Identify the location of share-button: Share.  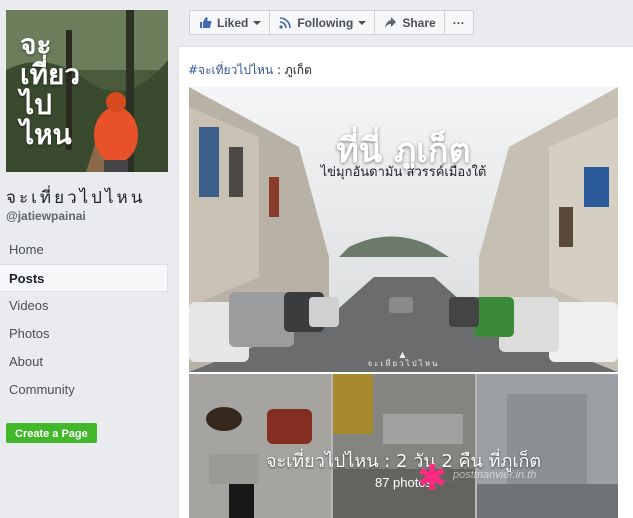
(409, 22).